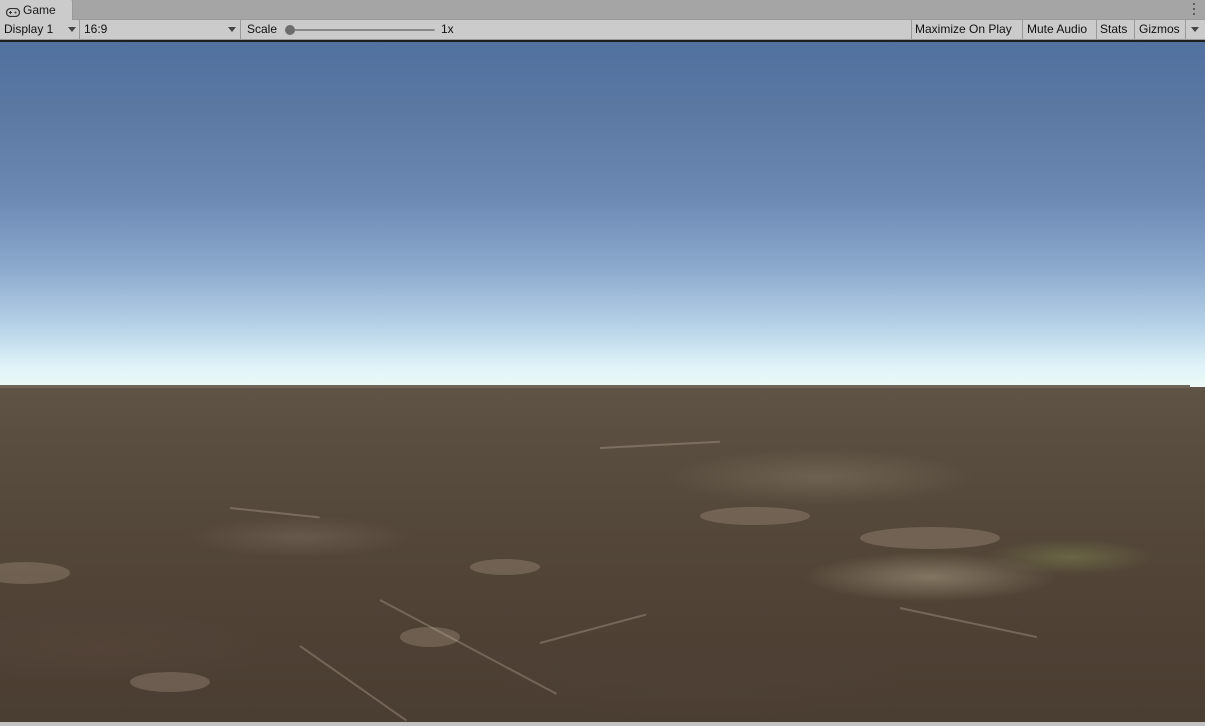 Image resolution: width=1205 pixels, height=726 pixels. Describe the element at coordinates (362, 30) in the screenshot. I see `scale-slider-track` at that location.